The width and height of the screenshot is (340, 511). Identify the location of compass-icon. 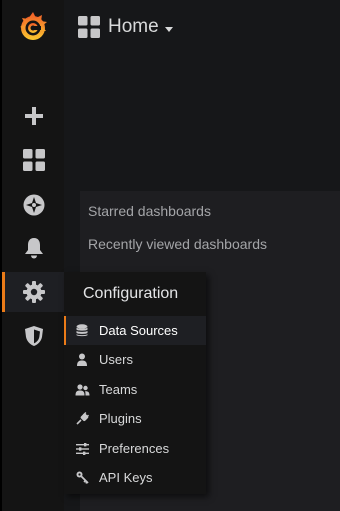
(34, 205).